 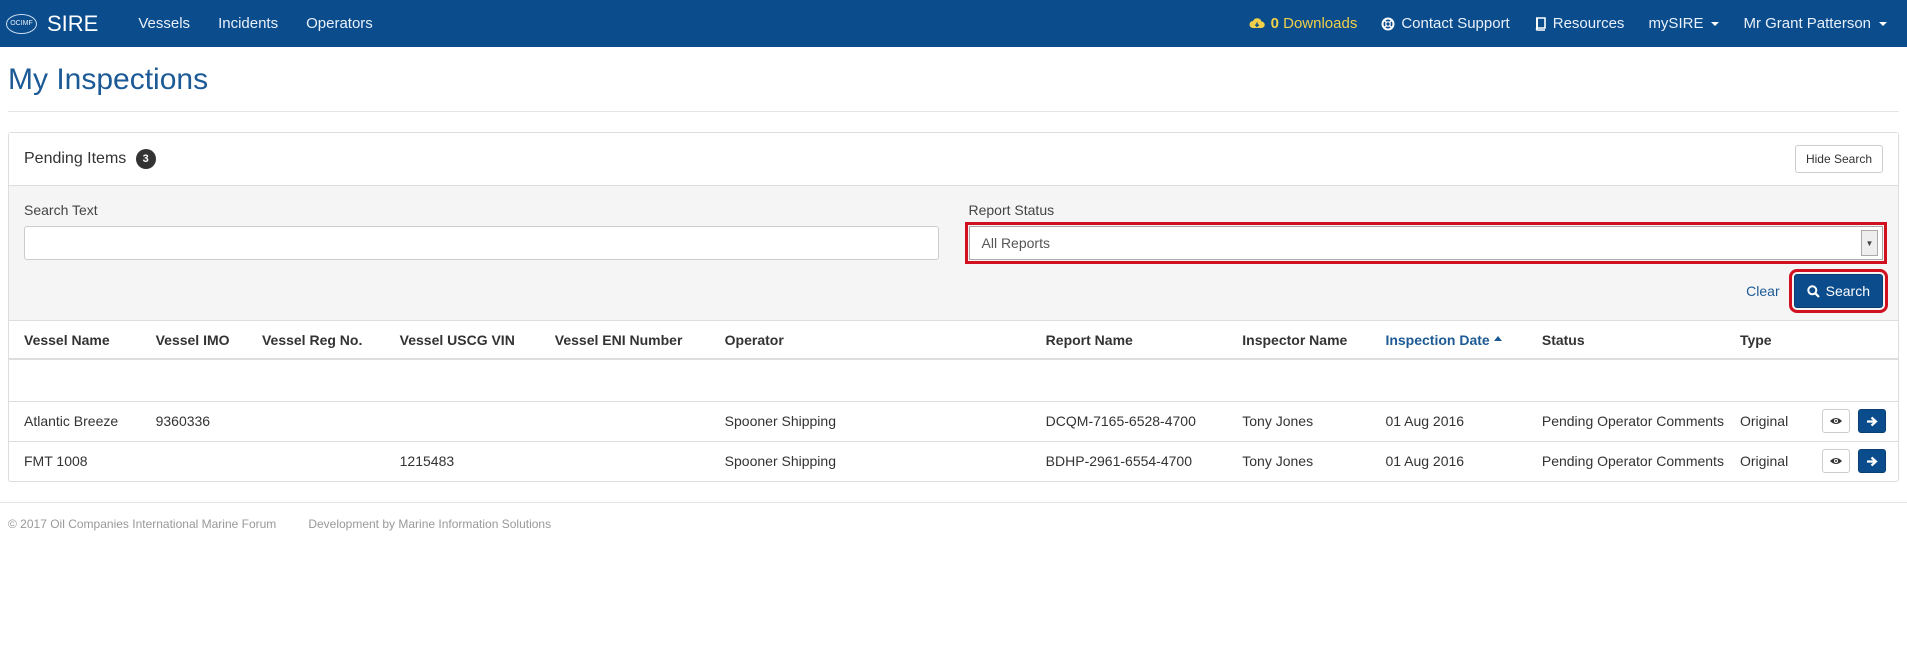 What do you see at coordinates (481, 243) in the screenshot?
I see `search-text-input` at bounding box center [481, 243].